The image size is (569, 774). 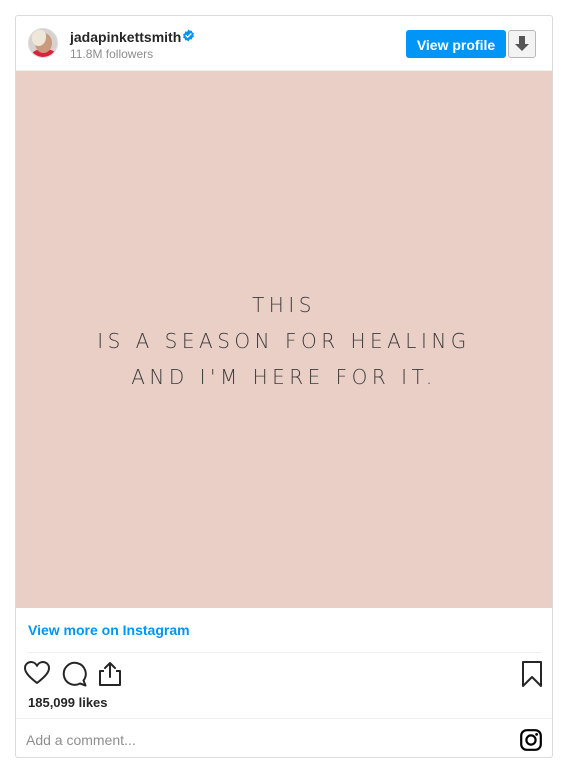 I want to click on share-icon, so click(x=110, y=674).